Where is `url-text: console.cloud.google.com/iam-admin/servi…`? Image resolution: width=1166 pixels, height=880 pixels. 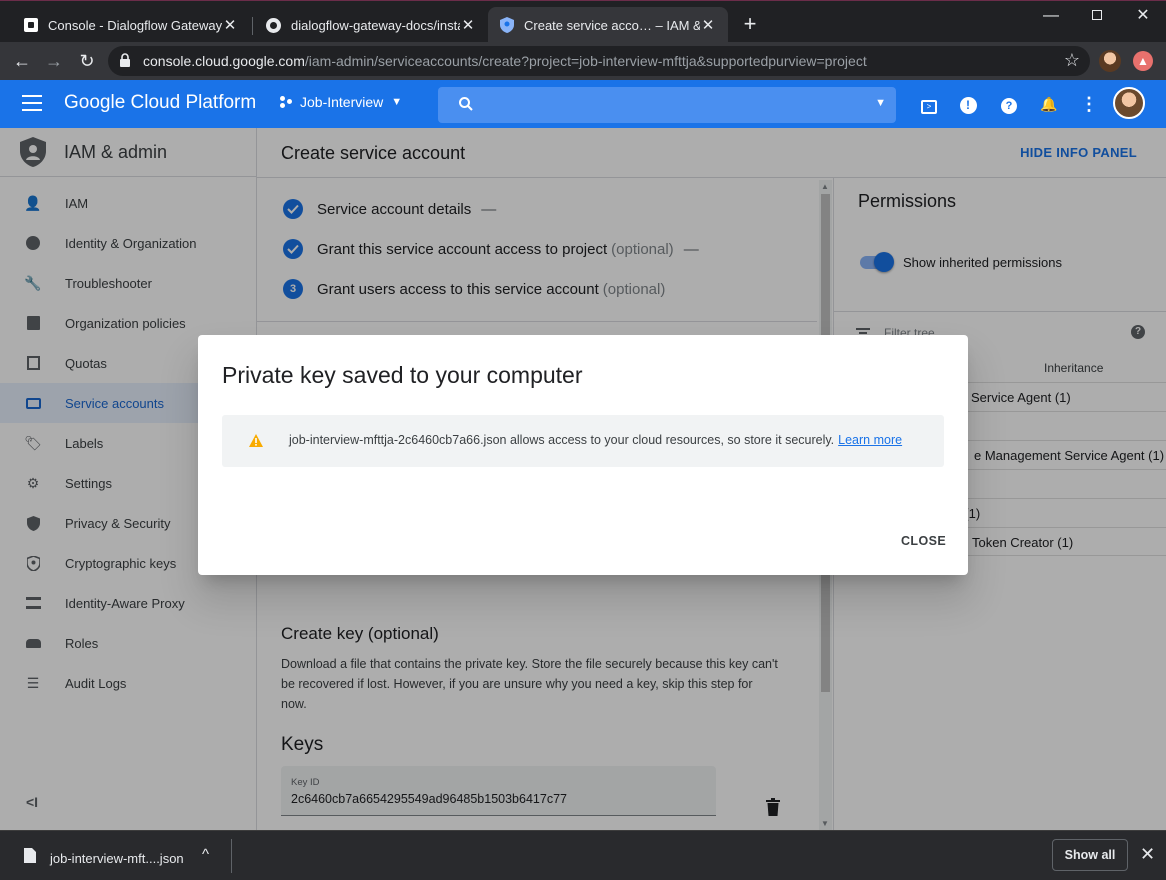
url-text: console.cloud.google.com/iam-admin/servi… is located at coordinates (505, 61).